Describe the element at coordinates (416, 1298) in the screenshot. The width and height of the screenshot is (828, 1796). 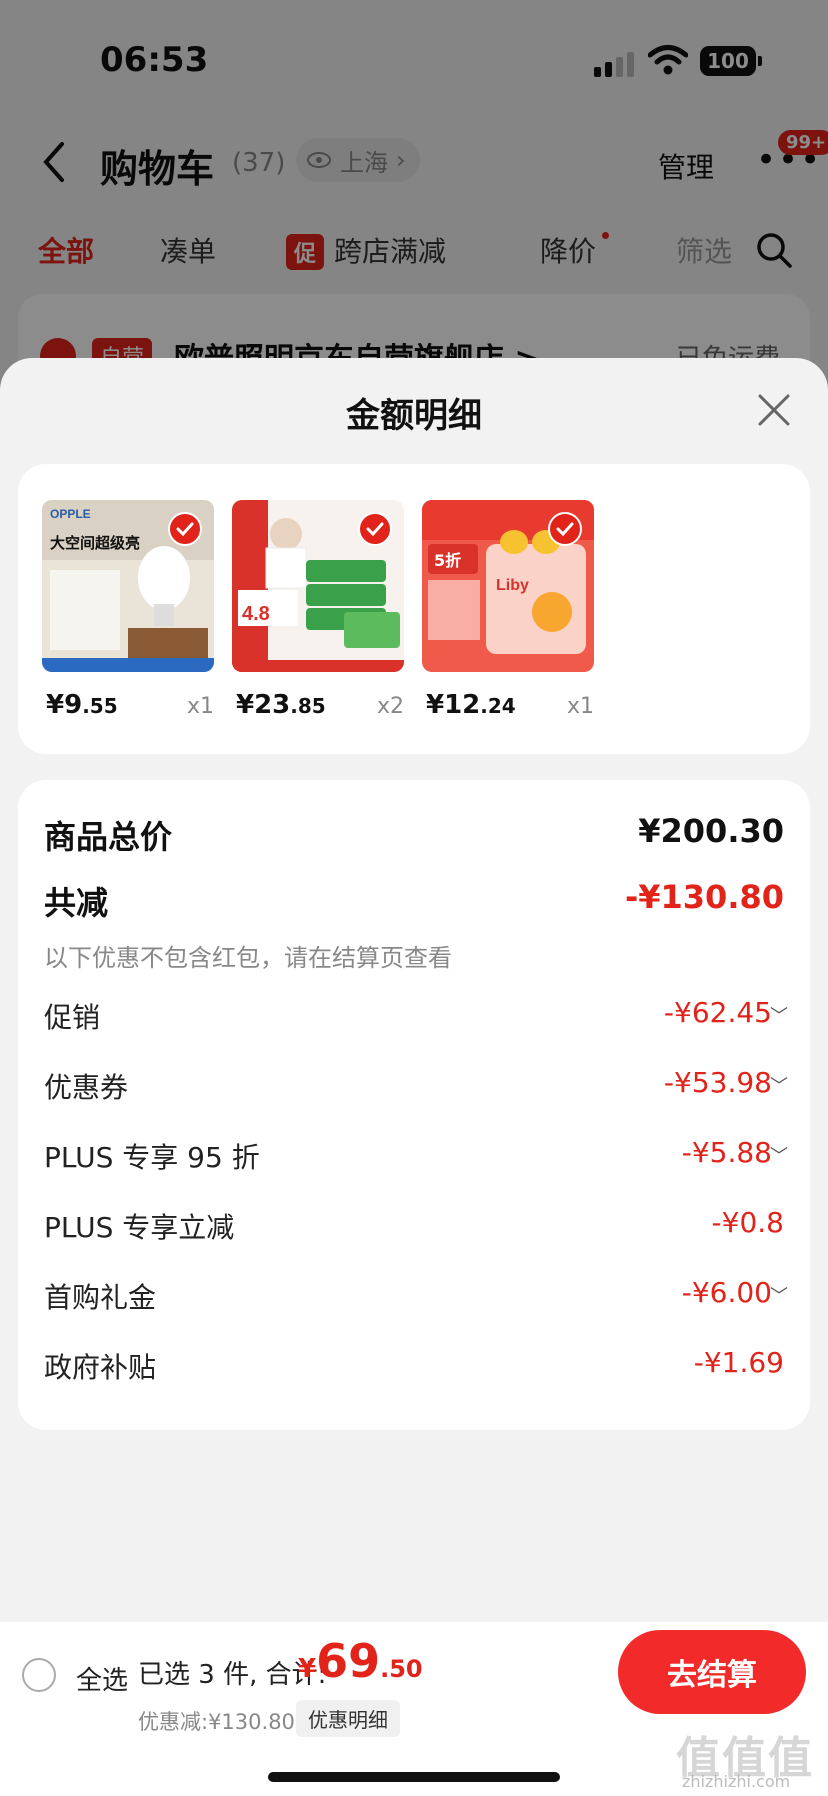
I see `discount-row-first-purchase: 首购礼金 -¥6.00 ﹀` at that location.